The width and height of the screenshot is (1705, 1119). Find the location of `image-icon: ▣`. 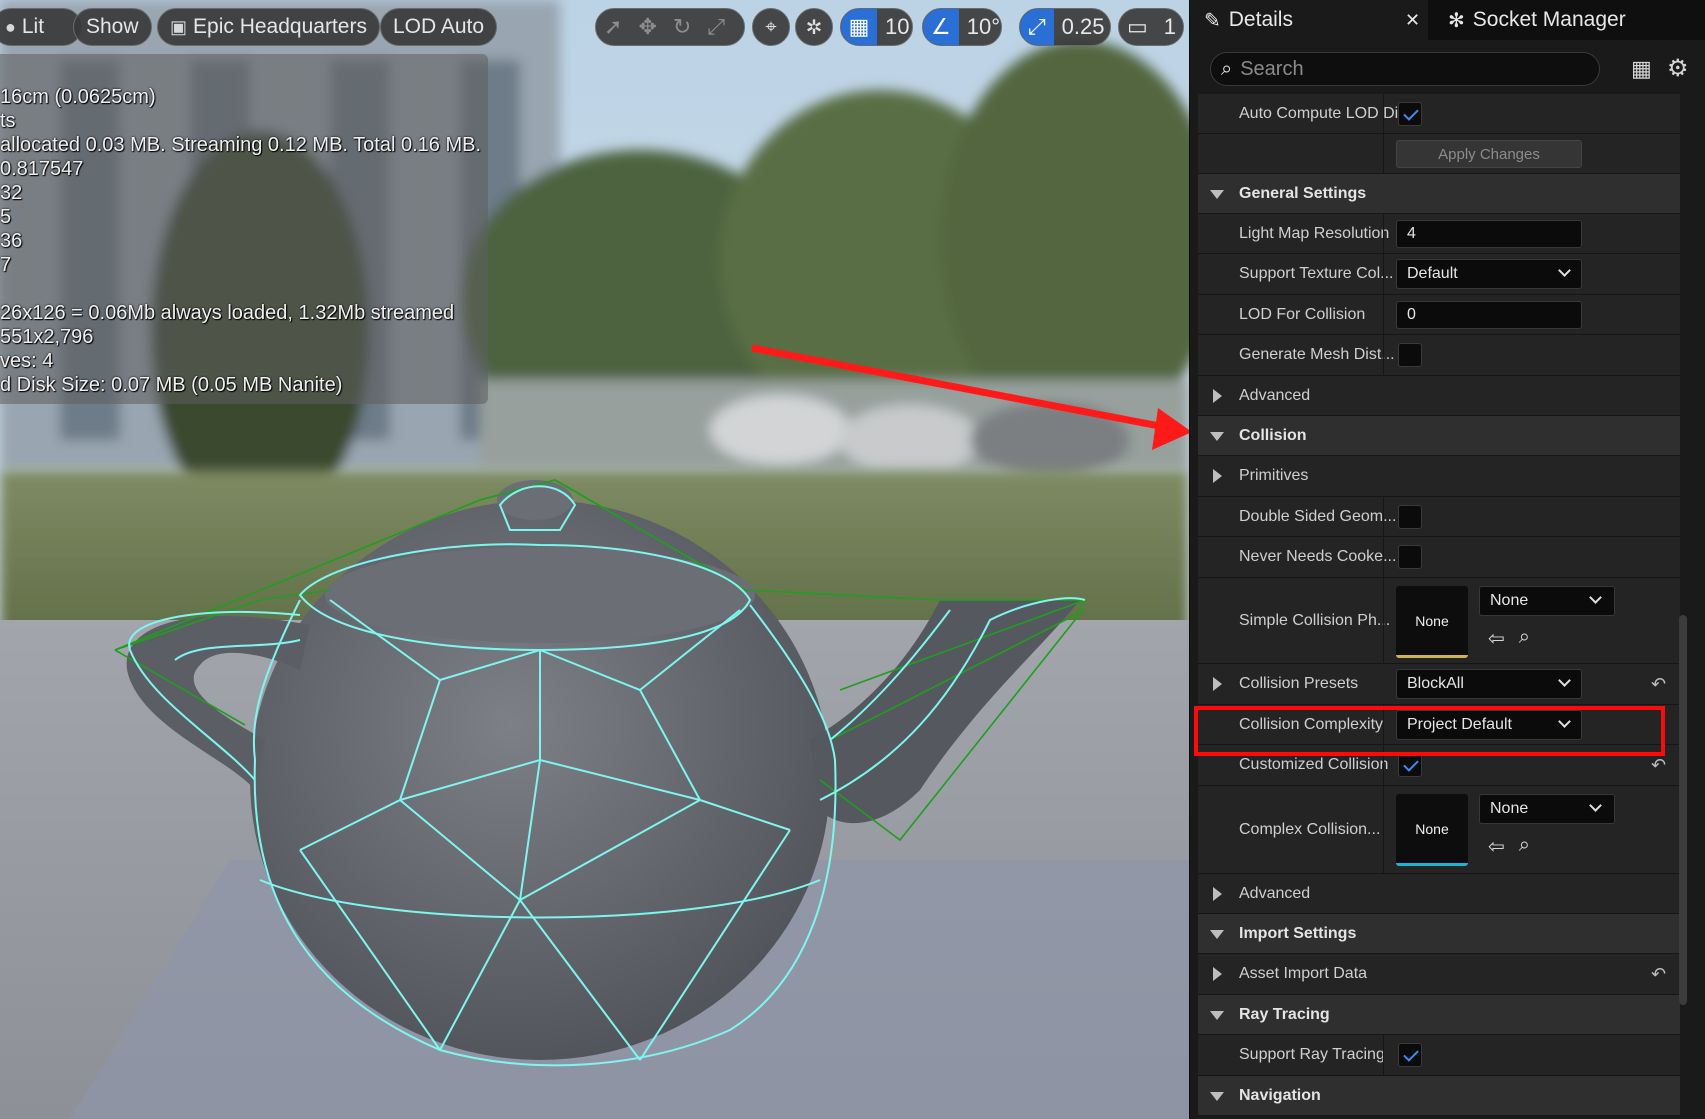

image-icon: ▣ is located at coordinates (179, 26).